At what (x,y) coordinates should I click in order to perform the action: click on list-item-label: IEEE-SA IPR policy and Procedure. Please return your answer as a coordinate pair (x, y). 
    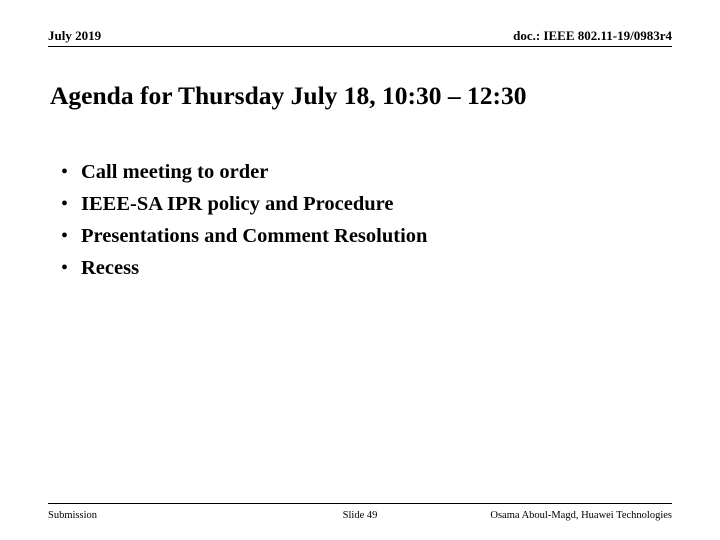
    Looking at the image, I should click on (237, 204).